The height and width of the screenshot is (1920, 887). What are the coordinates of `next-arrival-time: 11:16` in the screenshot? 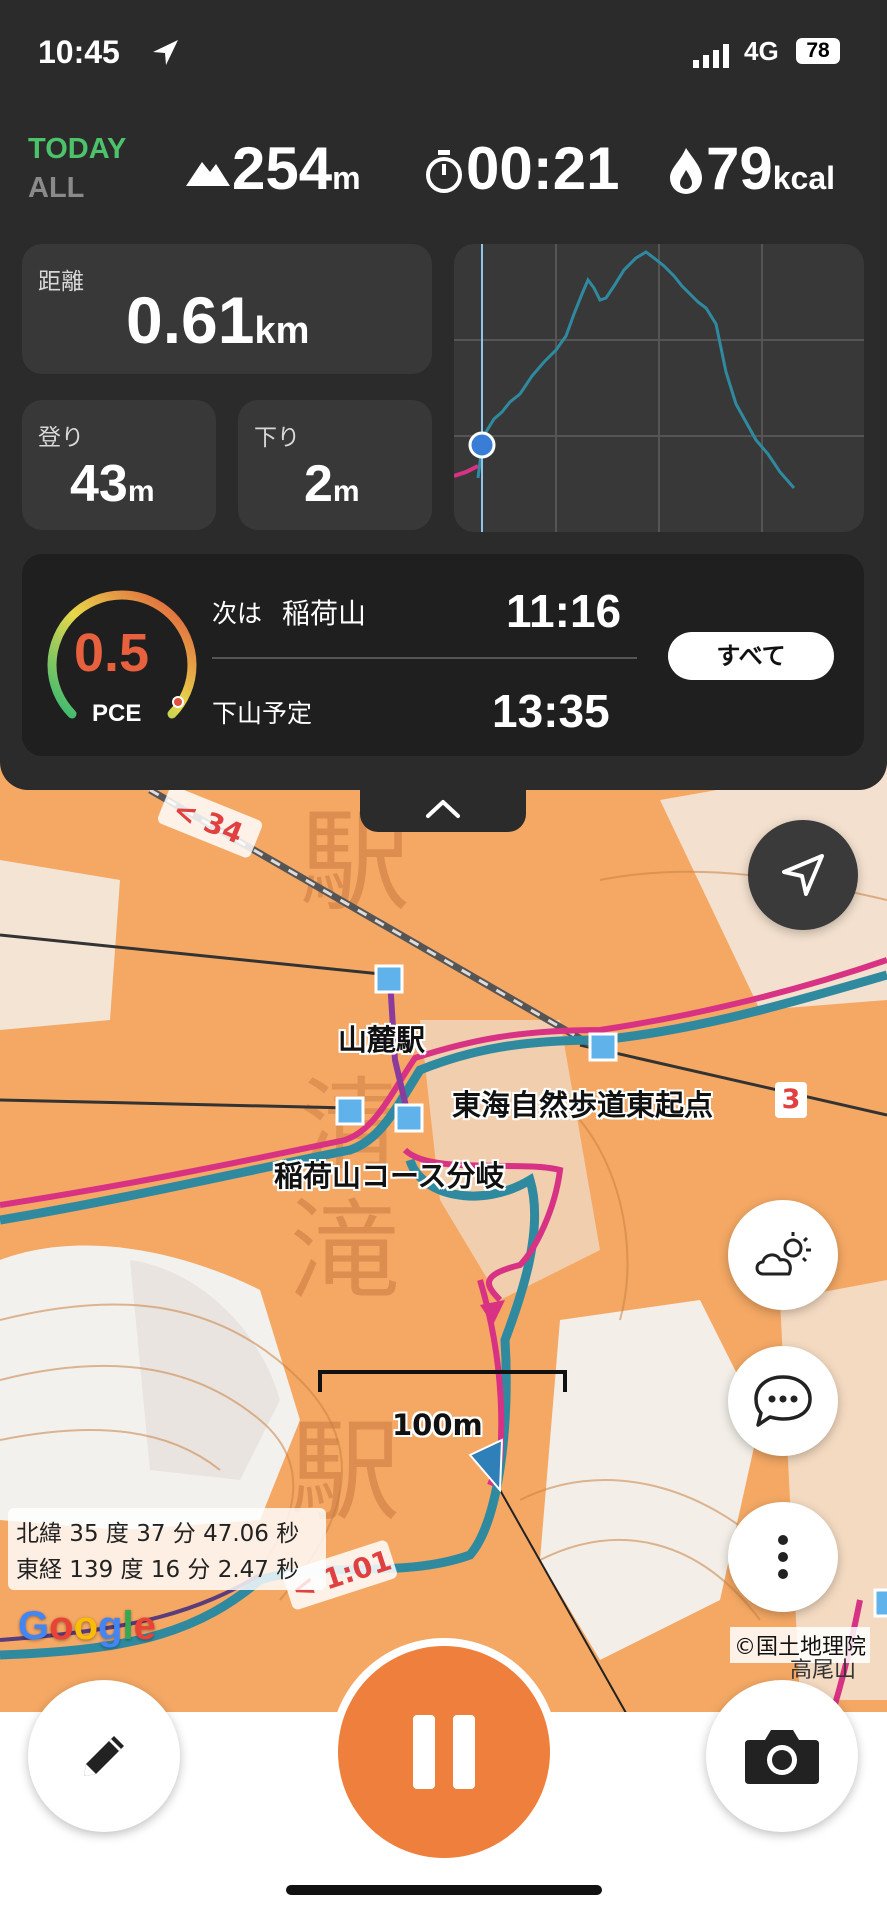 It's located at (564, 611).